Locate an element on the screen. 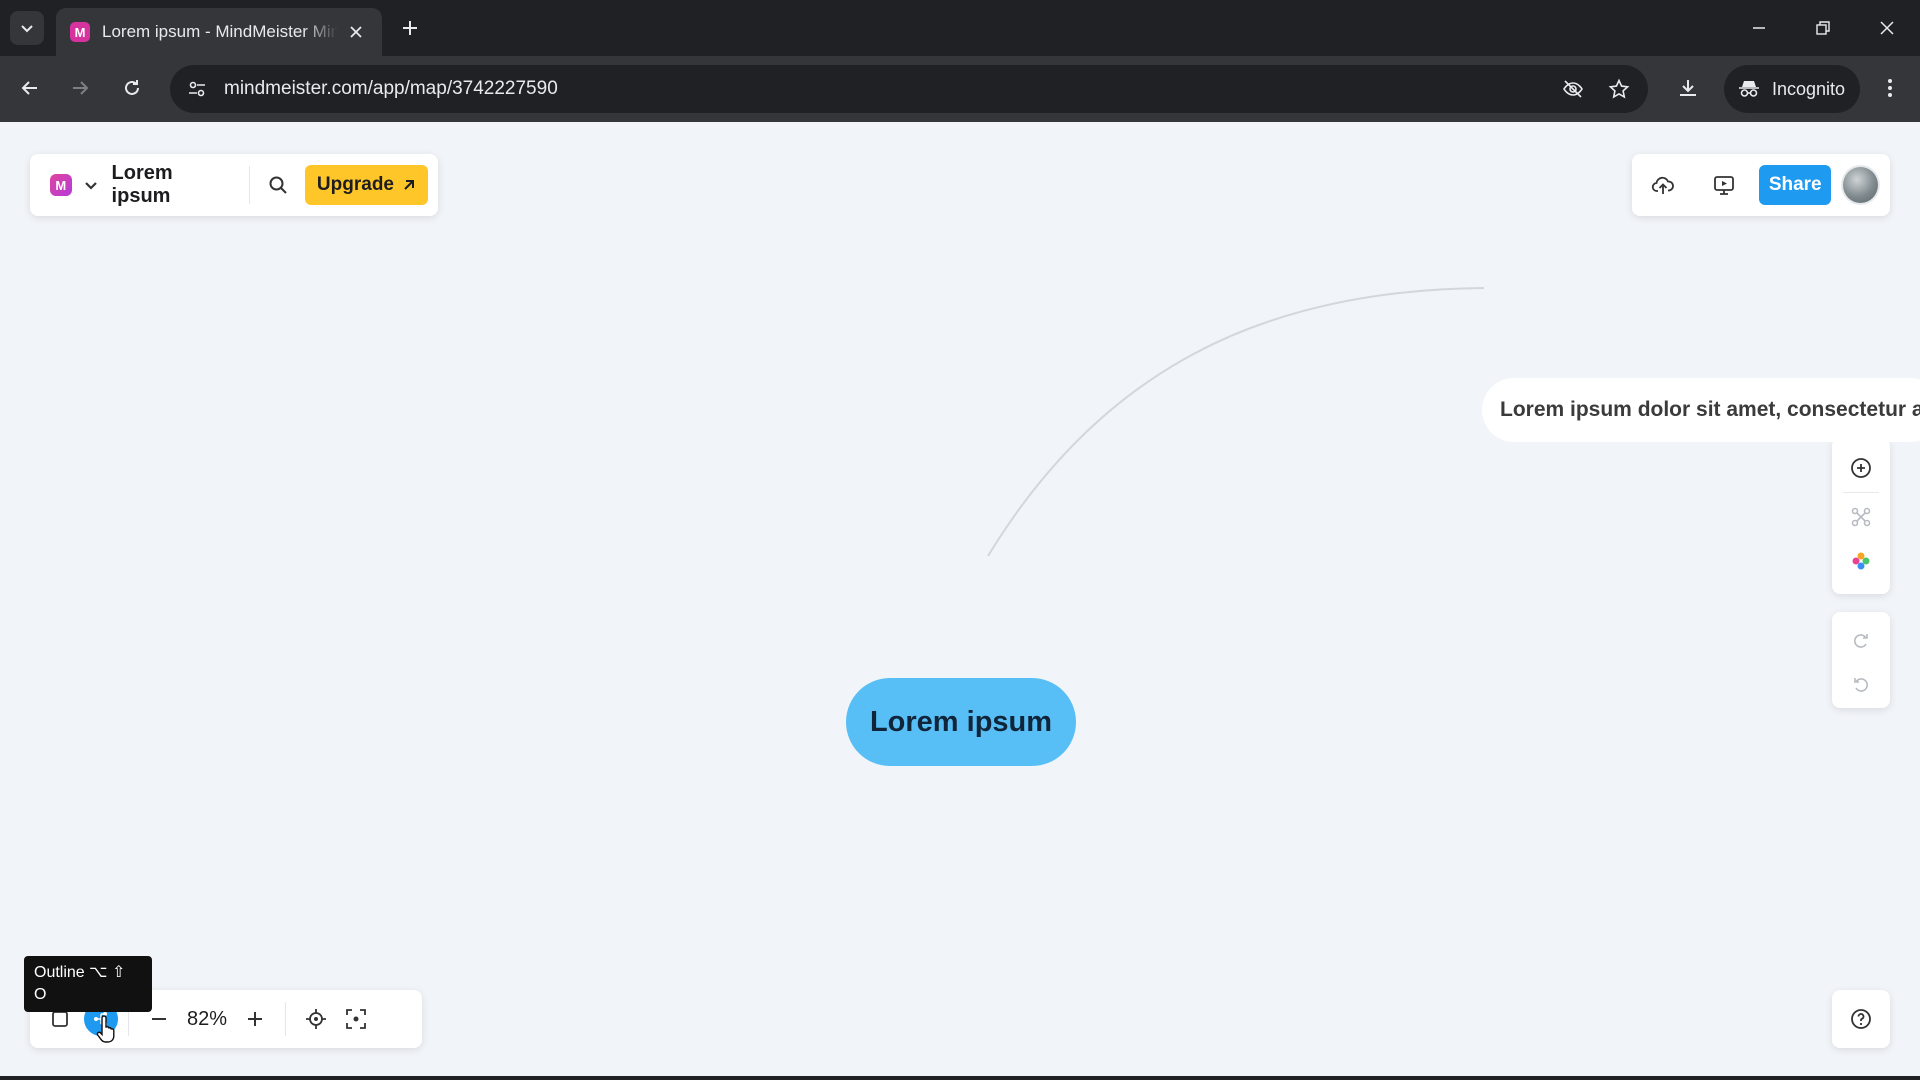  tab-search-button is located at coordinates (27, 28).